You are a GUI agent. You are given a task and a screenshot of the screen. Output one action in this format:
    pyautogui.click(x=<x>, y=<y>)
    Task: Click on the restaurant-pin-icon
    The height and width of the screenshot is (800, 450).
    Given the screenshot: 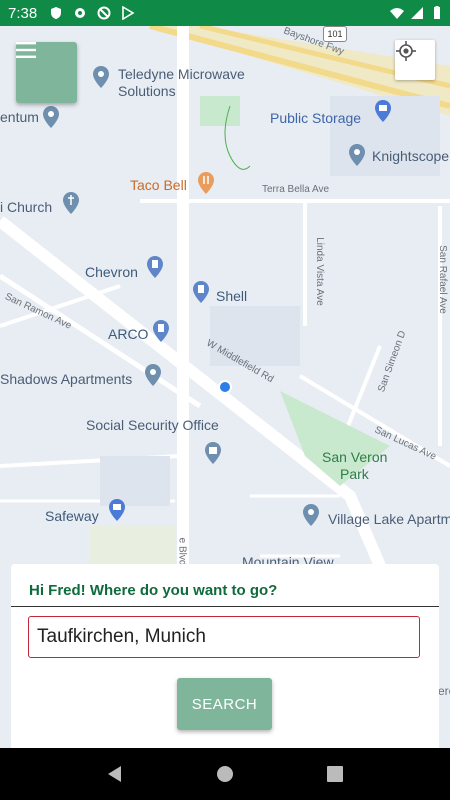 What is the action you would take?
    pyautogui.click(x=206, y=183)
    